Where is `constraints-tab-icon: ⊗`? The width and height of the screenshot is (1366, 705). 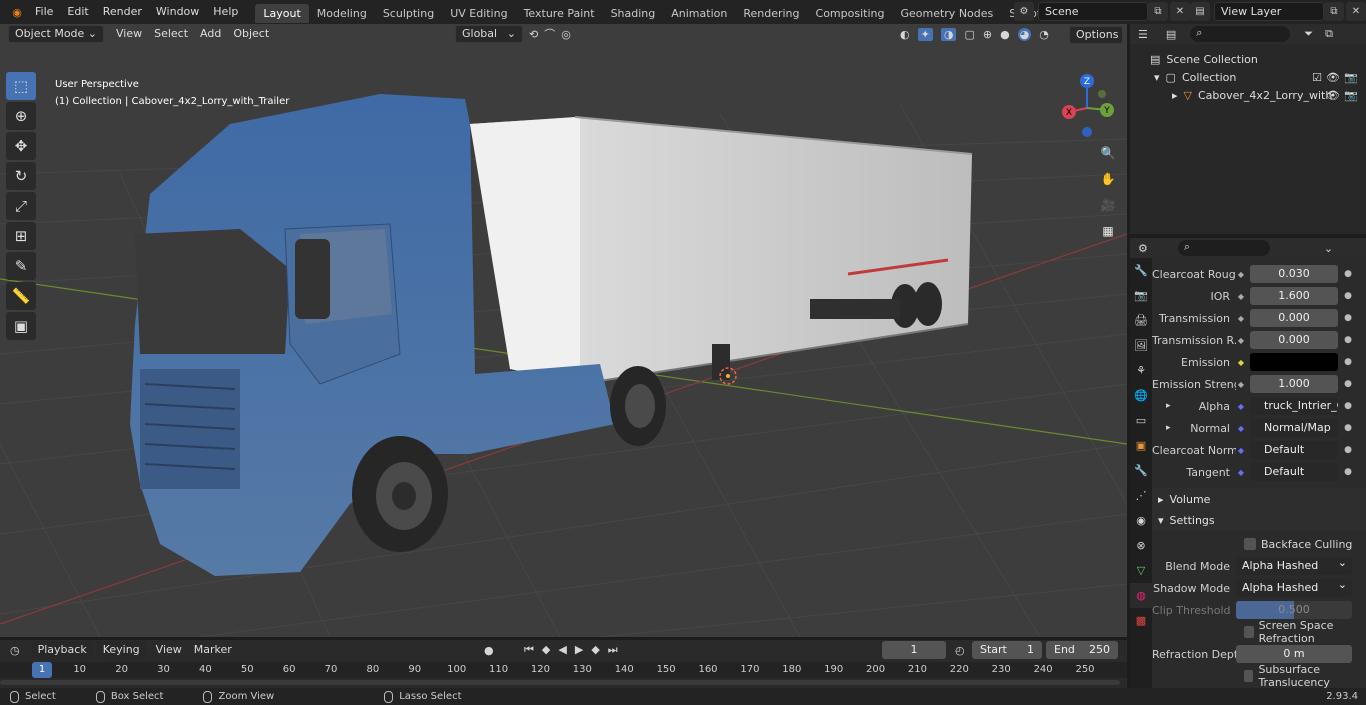 constraints-tab-icon: ⊗ is located at coordinates (1141, 545).